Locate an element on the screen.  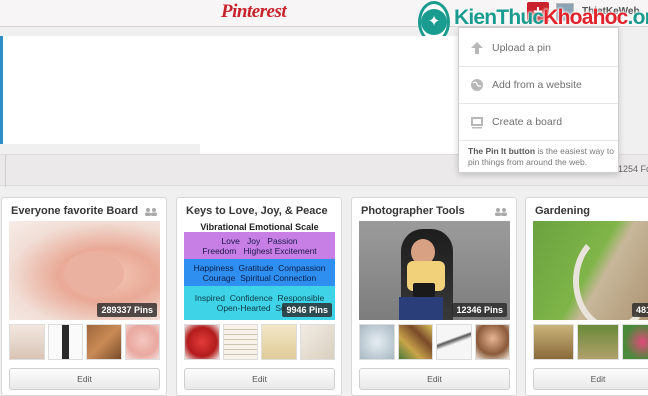
menu-item-label: Add from a website is located at coordinates (537, 85).